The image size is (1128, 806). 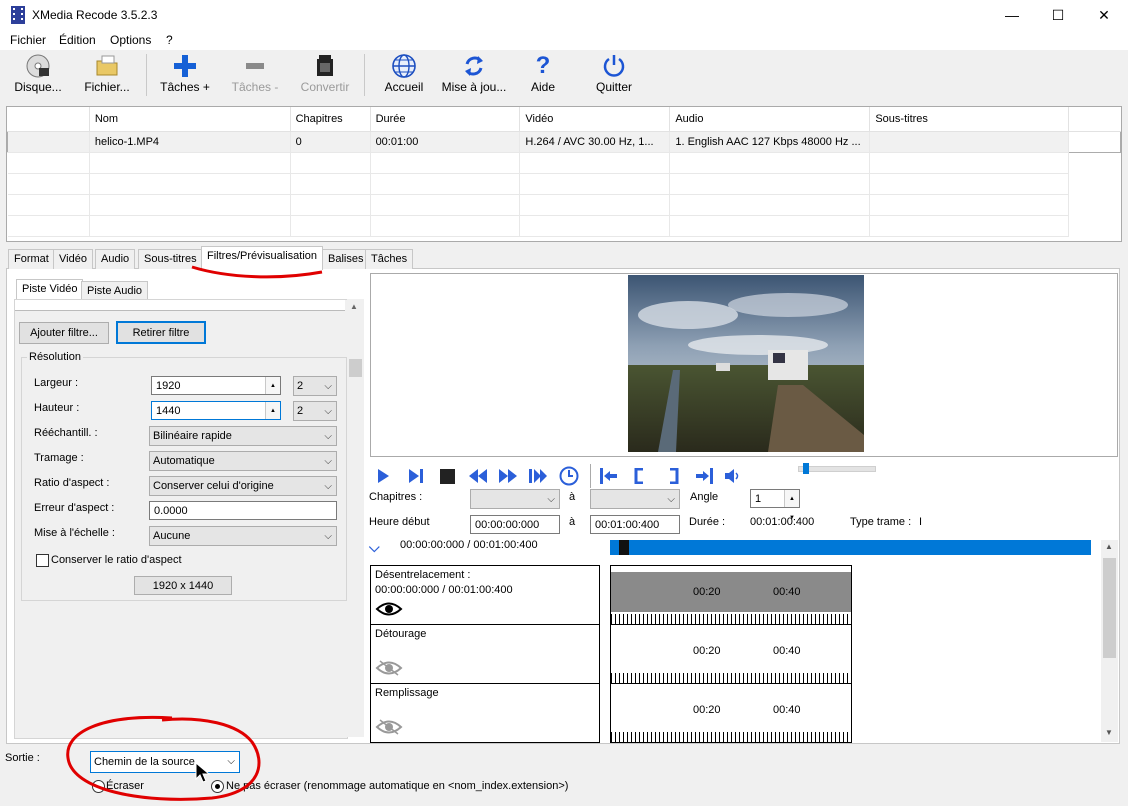 What do you see at coordinates (639, 476) in the screenshot?
I see `mark-in-bracket-icon` at bounding box center [639, 476].